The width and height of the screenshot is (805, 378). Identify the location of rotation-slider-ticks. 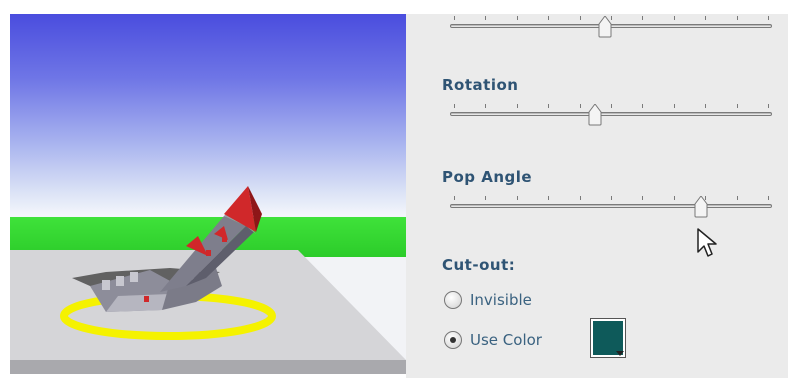
(611, 106).